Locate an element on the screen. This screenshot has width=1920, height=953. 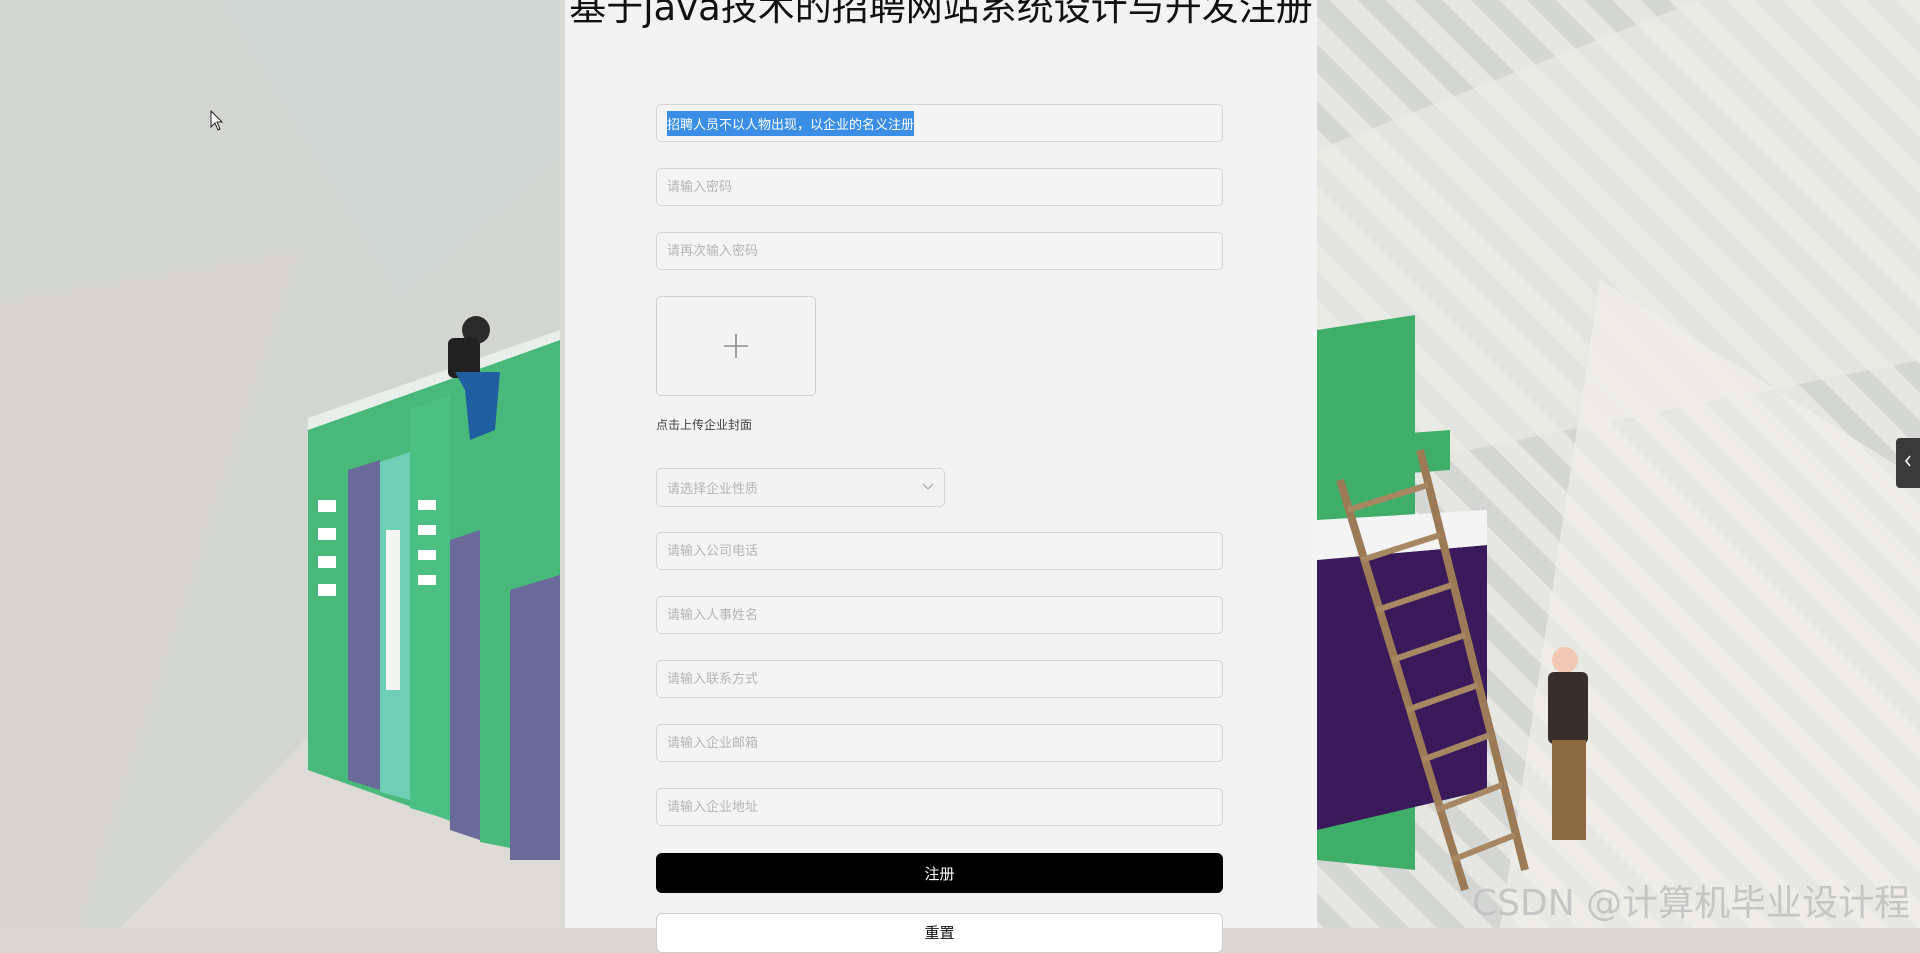
page-title: 基于java技术的招聘网站系统设计与开发注册 is located at coordinates (941, 14).